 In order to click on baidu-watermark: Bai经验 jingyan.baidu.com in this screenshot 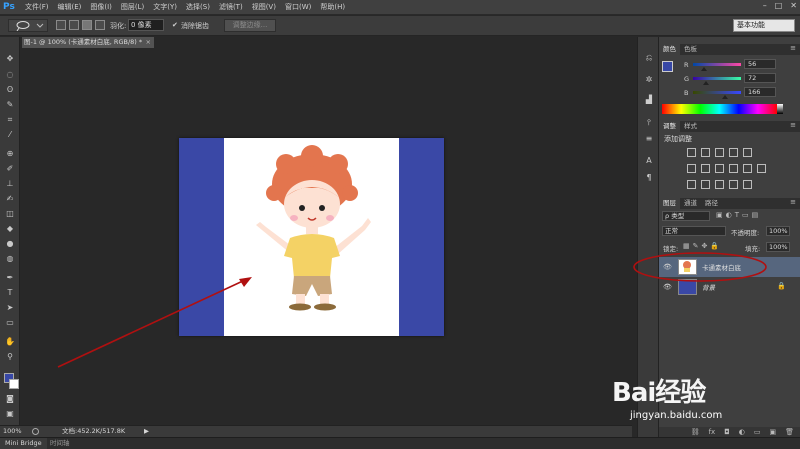, I will do `click(702, 397)`.